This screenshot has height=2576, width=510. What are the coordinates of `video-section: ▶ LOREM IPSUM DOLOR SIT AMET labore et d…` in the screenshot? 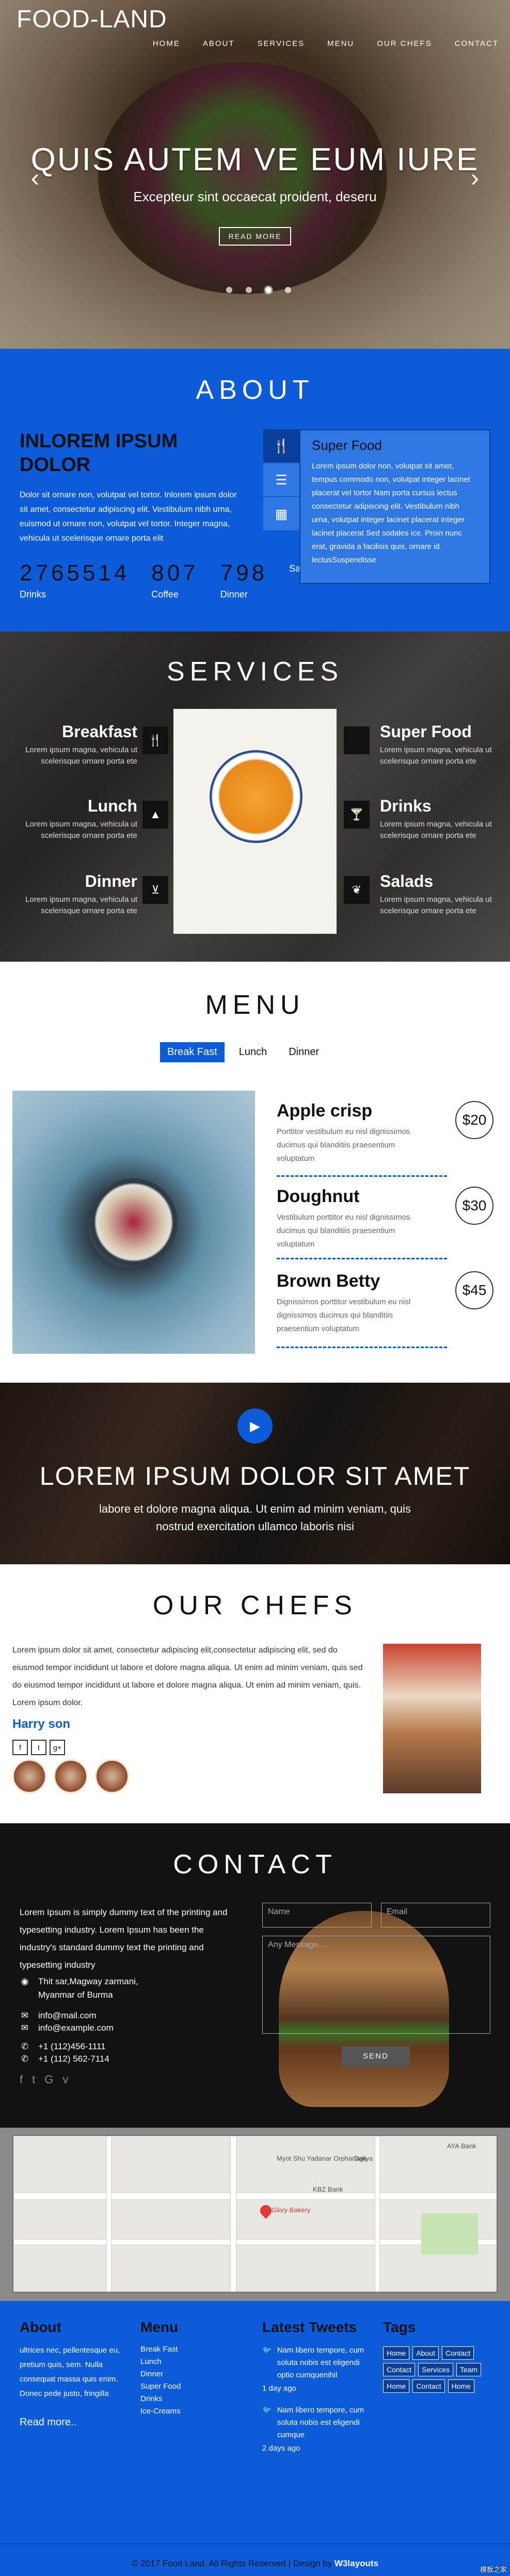 It's located at (255, 1473).